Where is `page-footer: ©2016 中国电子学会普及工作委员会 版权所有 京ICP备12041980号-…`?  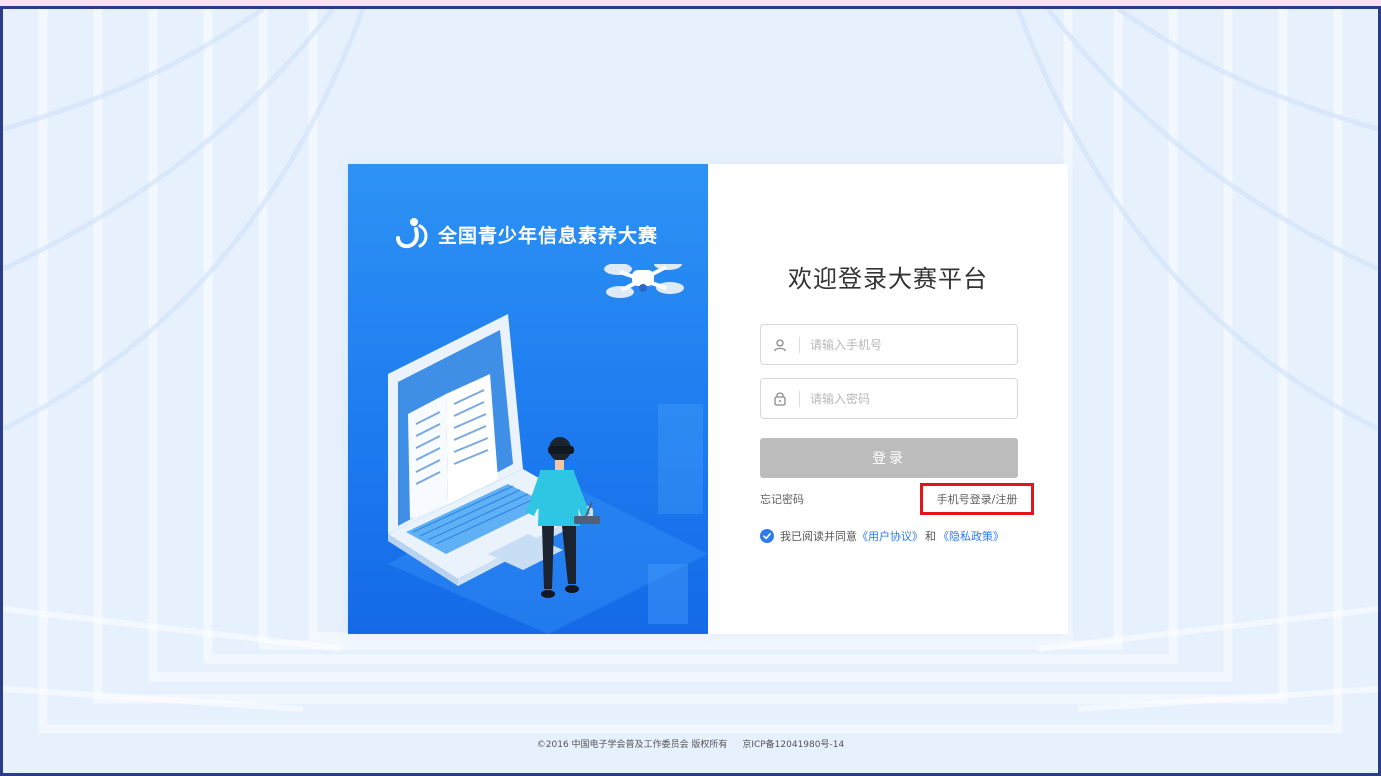
page-footer: ©2016 中国电子学会普及工作委员会 版权所有 京ICP备12041980号-… is located at coordinates (690, 743).